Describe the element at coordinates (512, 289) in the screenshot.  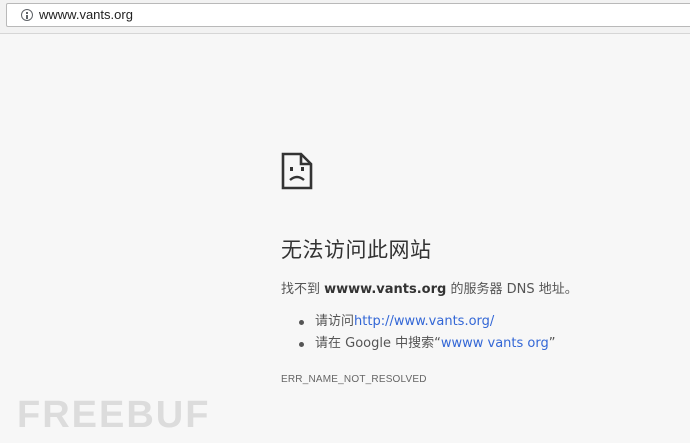
I see `summary-suffix: 的服务器 DNS 地址。` at that location.